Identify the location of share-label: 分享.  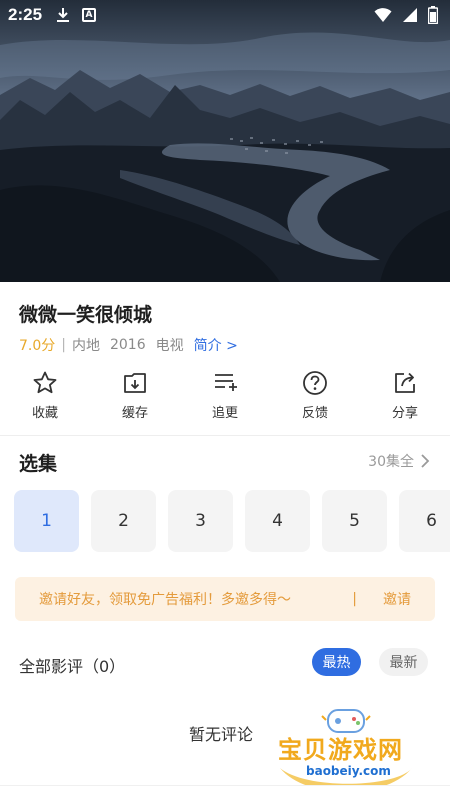
(404, 413).